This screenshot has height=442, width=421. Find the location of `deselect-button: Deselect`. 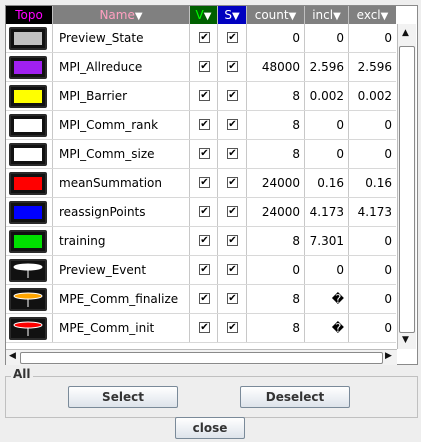

deselect-button: Deselect is located at coordinates (295, 397).